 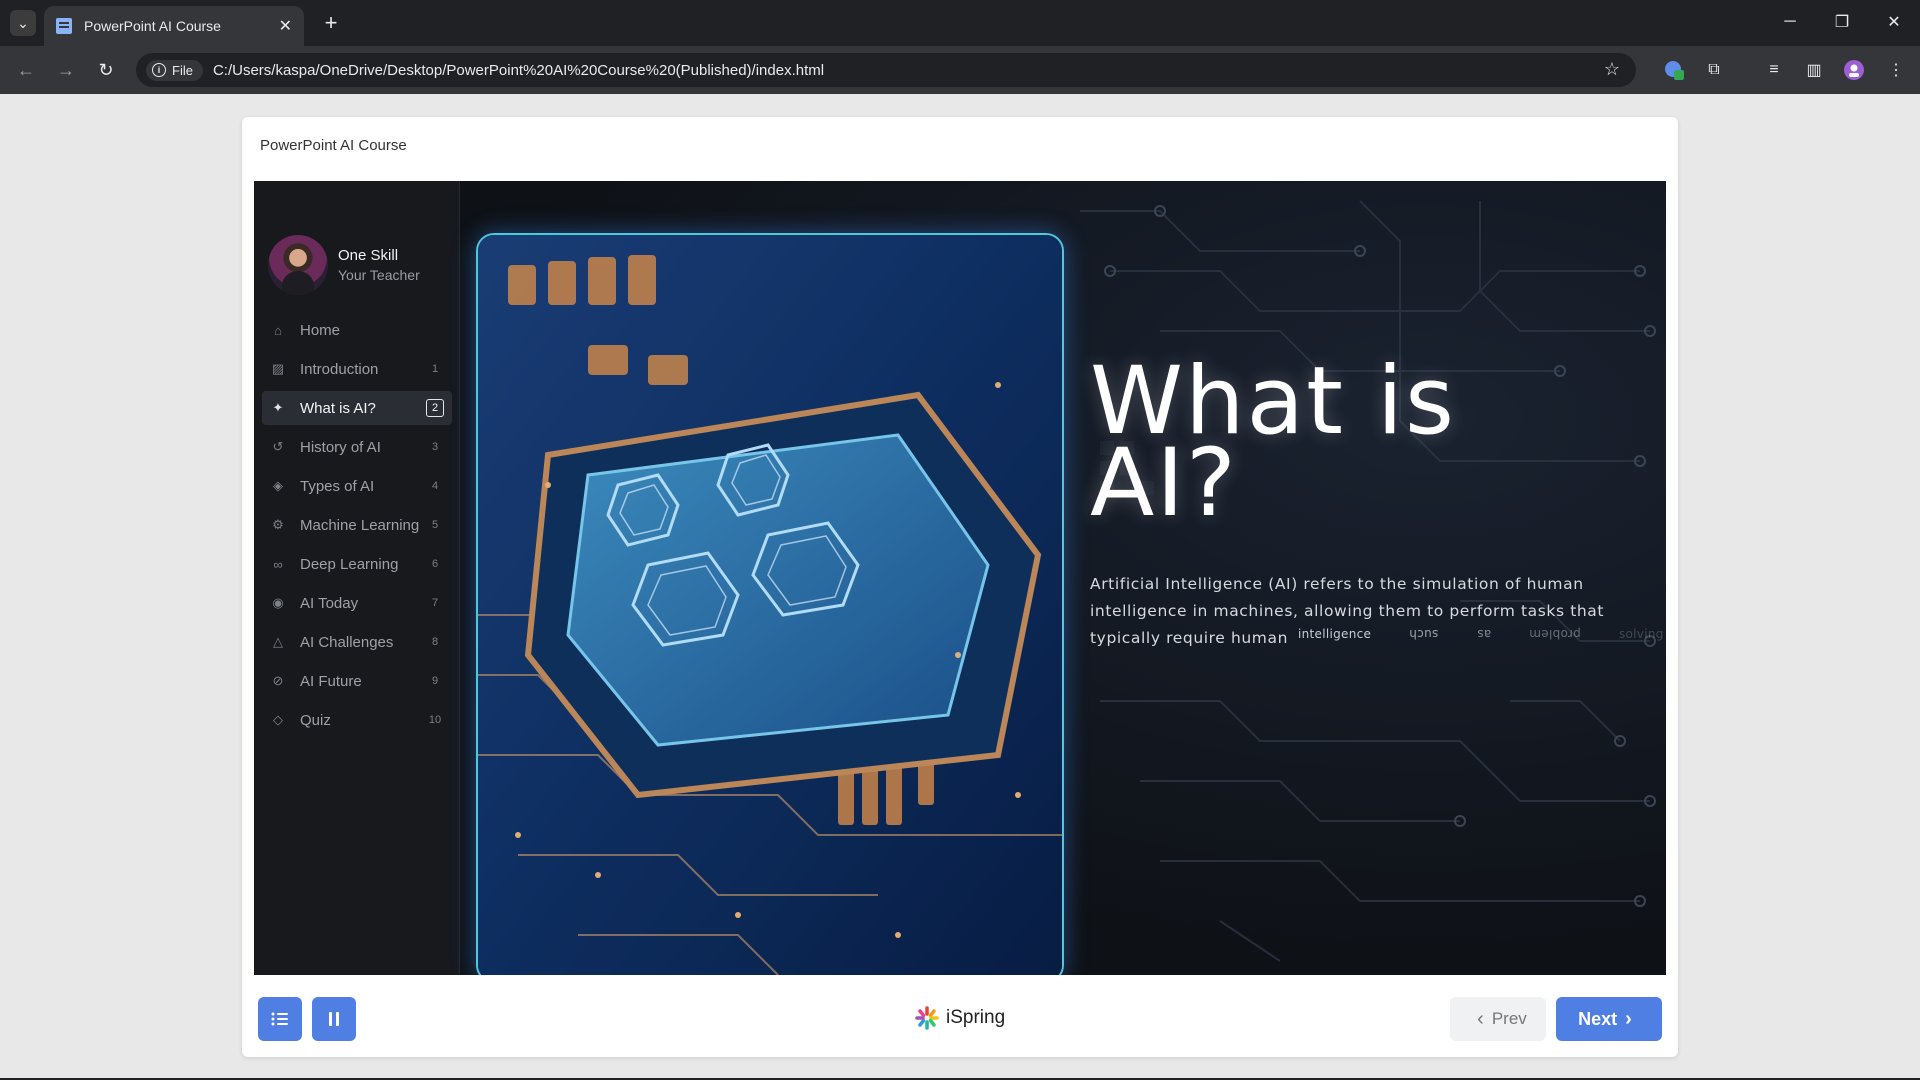 I want to click on reload-icon: ↻, so click(x=106, y=70).